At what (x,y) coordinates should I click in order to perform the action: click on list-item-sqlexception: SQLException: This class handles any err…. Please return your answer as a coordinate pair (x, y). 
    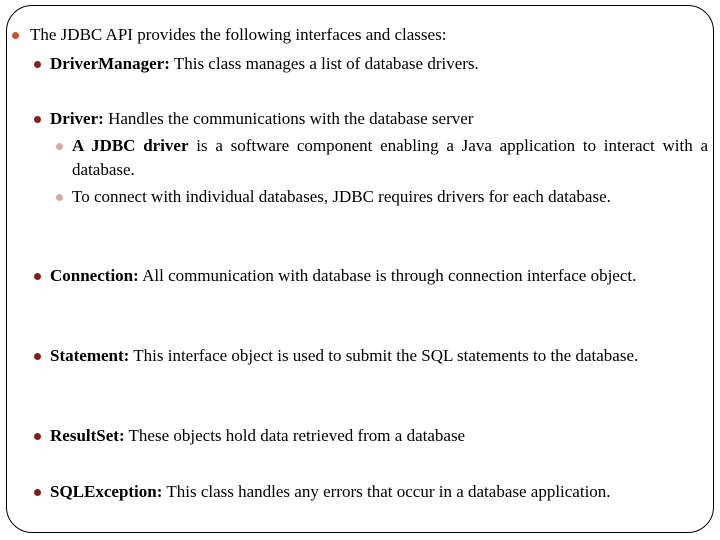
    Looking at the image, I should click on (371, 492).